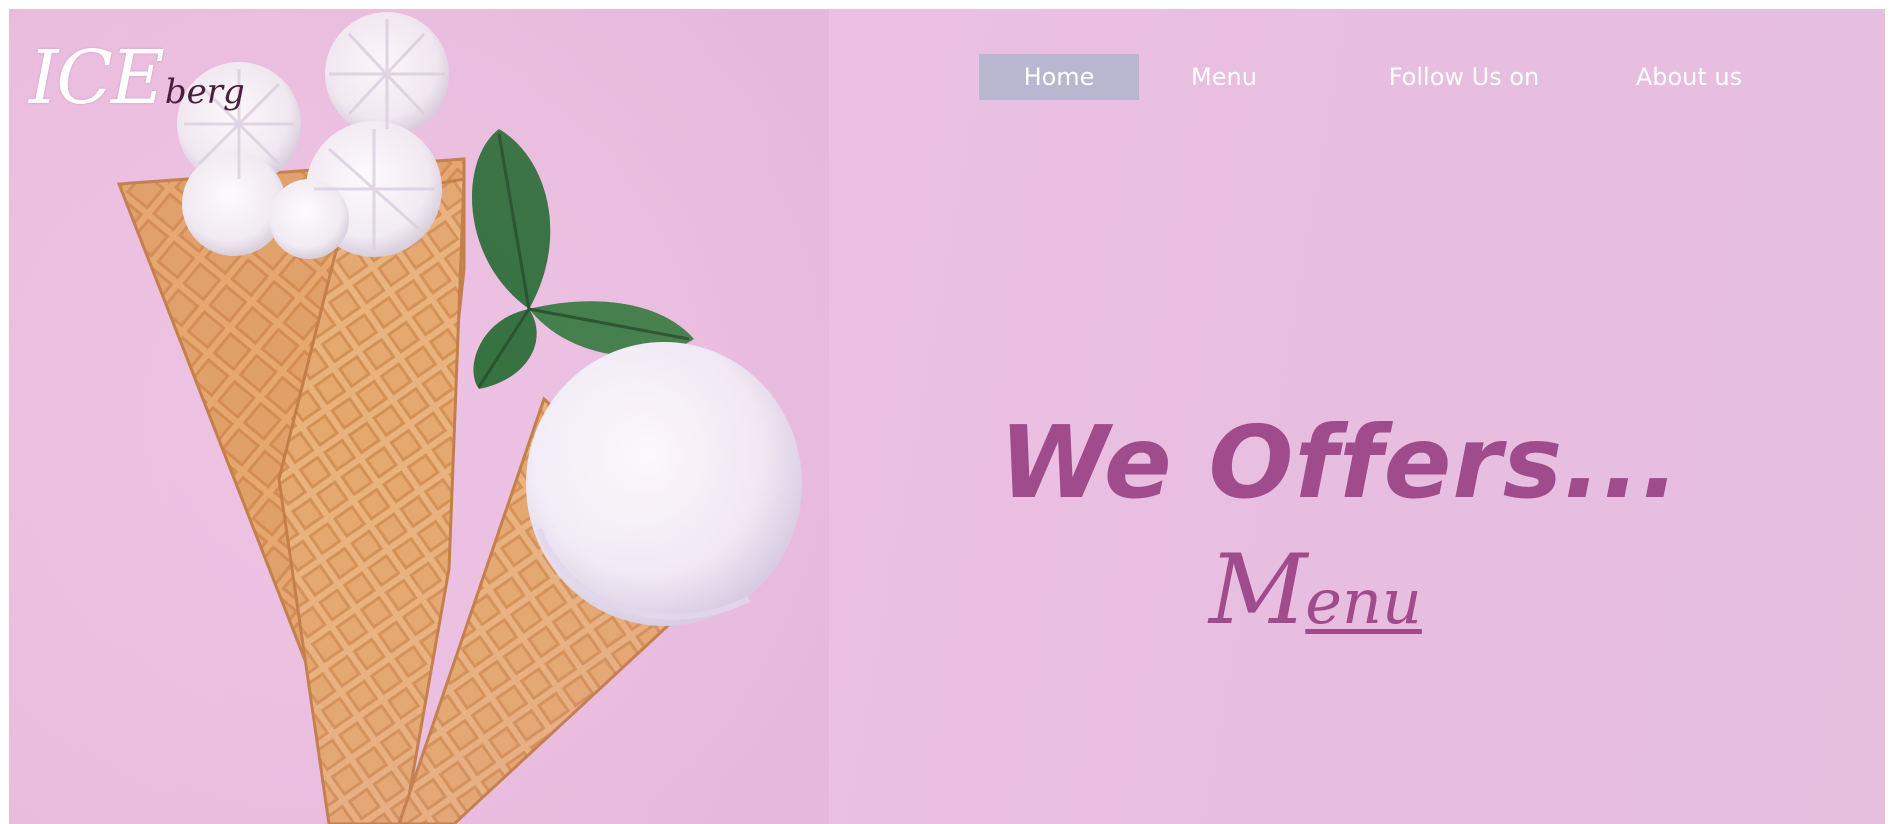  What do you see at coordinates (1258, 590) in the screenshot?
I see `menu-link-initial: M` at bounding box center [1258, 590].